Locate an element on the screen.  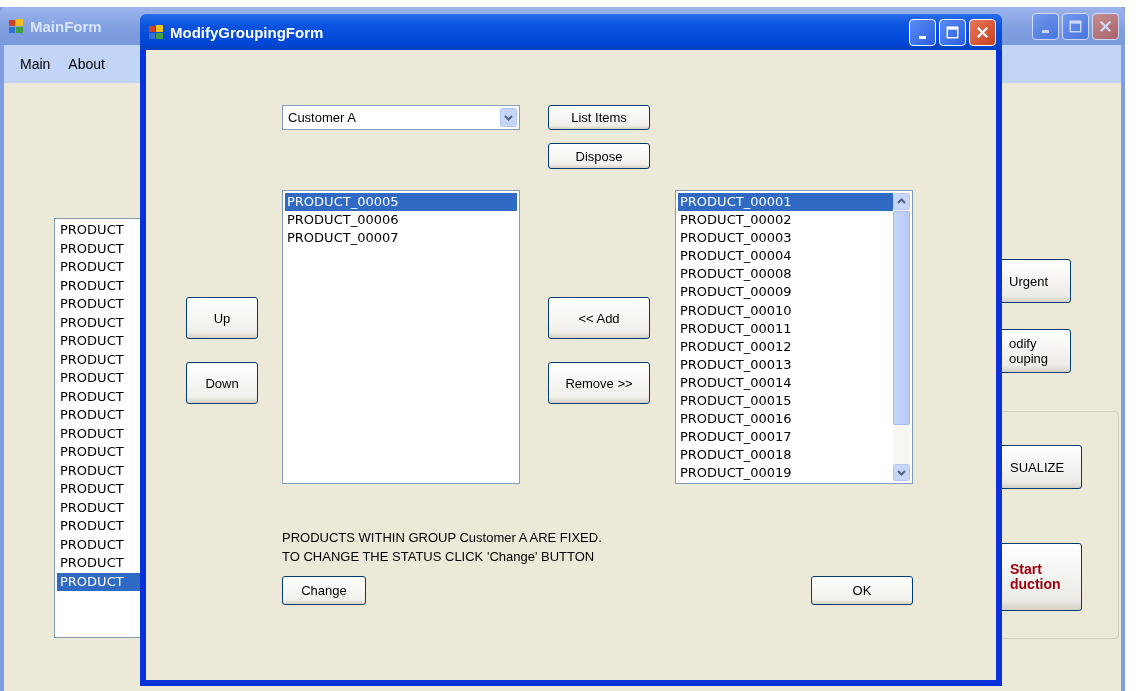
maximize-button is located at coordinates (952, 32).